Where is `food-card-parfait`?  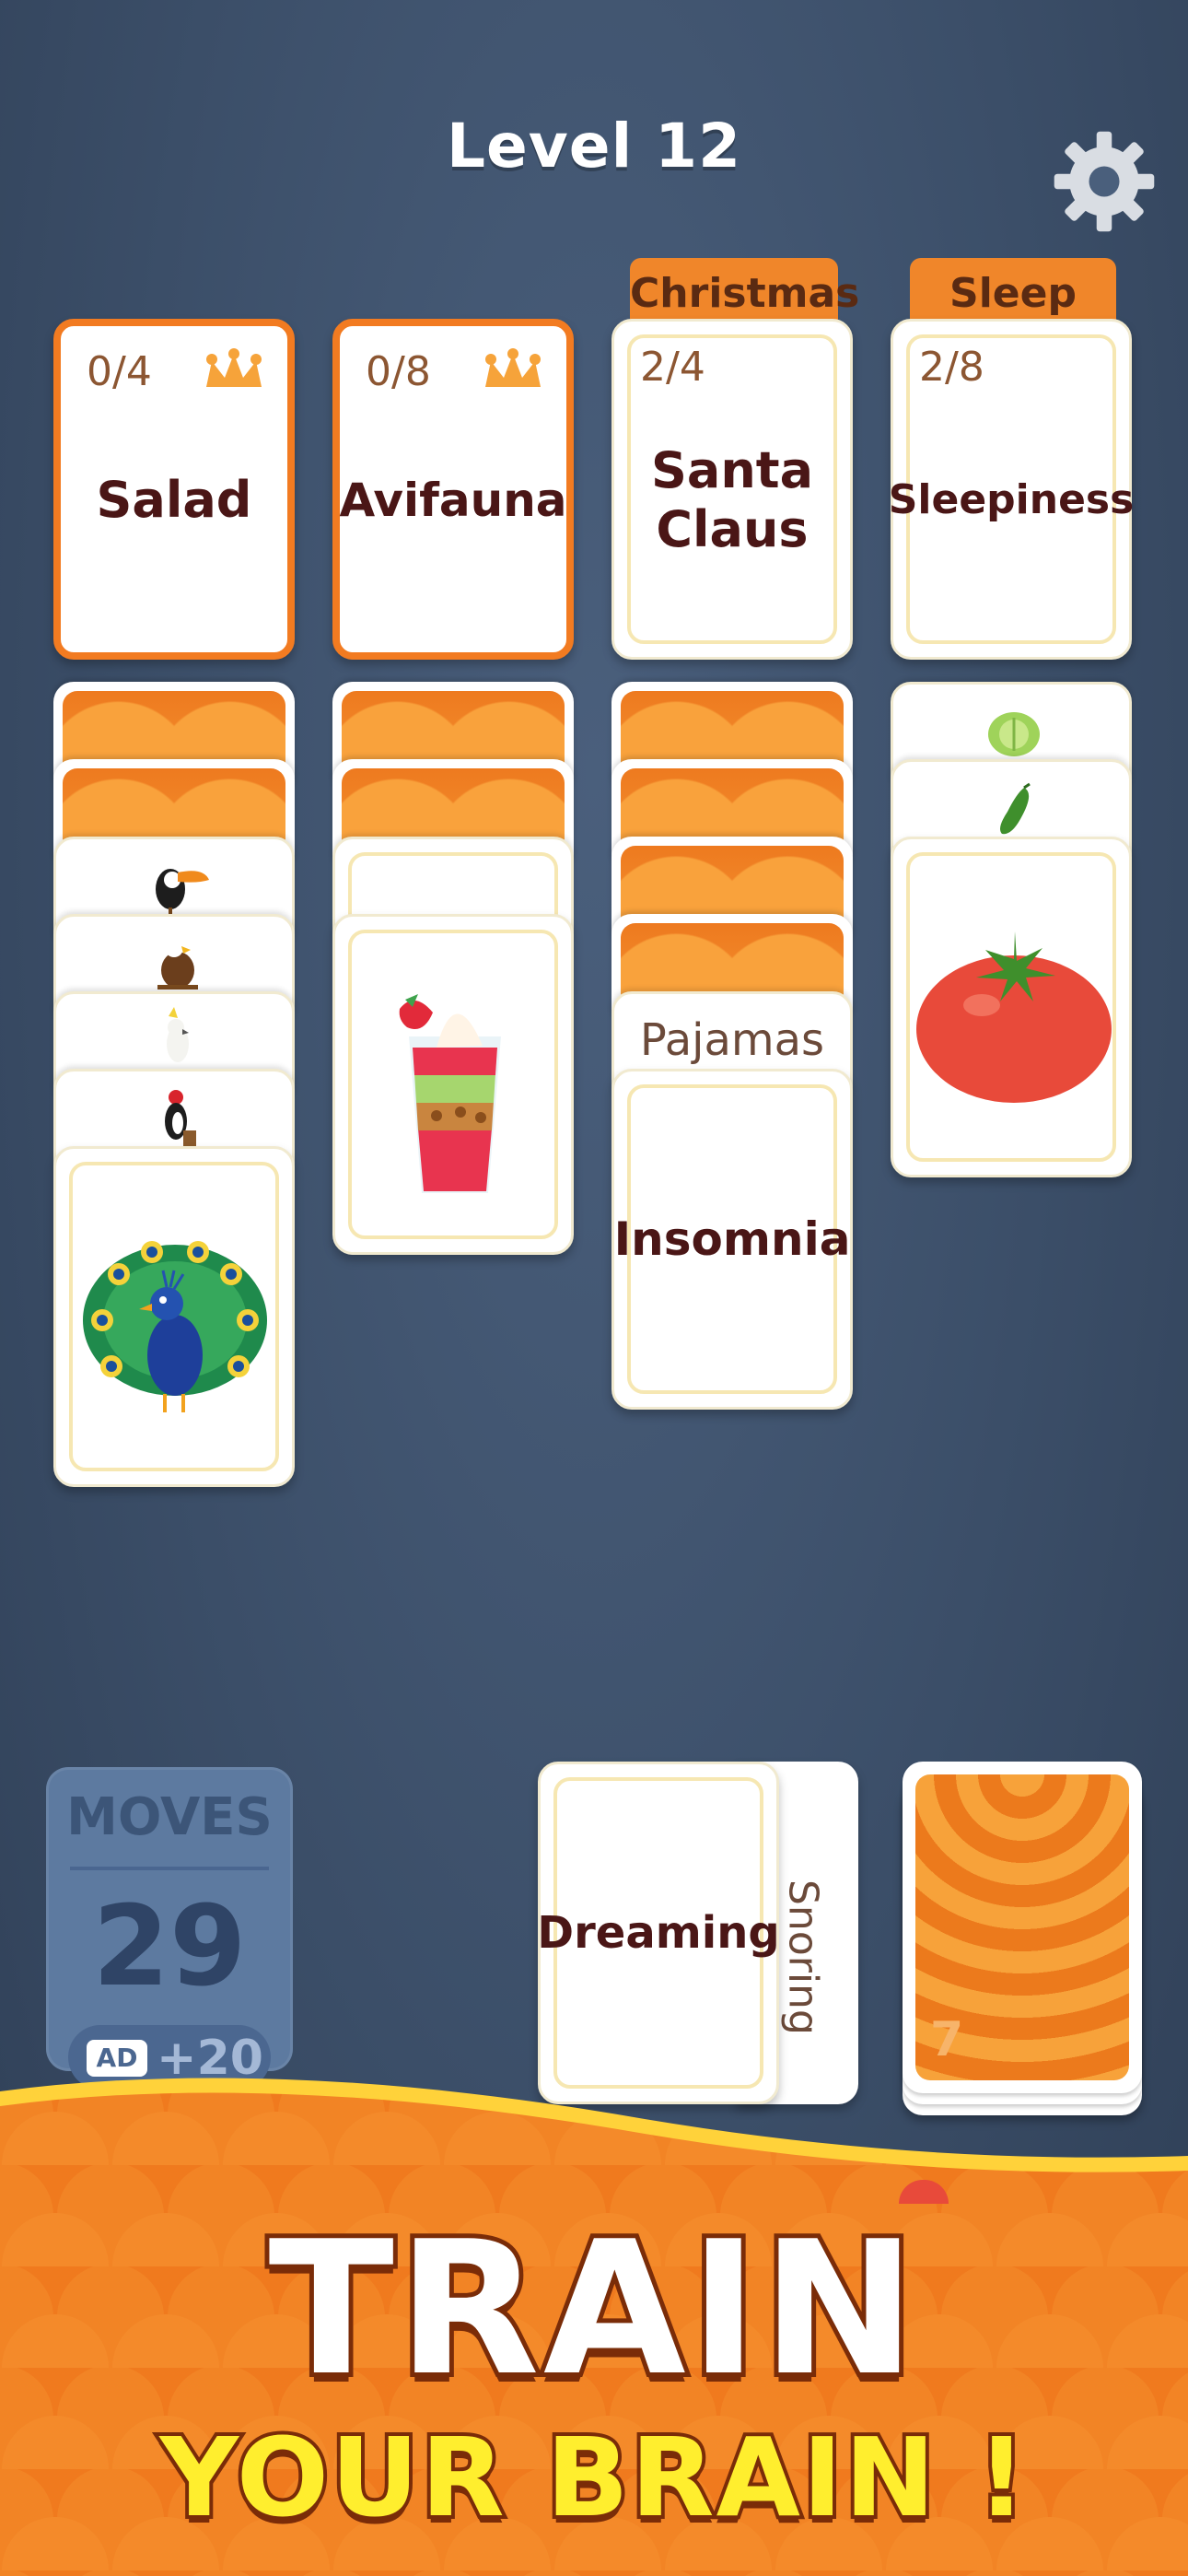
food-card-parfait is located at coordinates (453, 1084).